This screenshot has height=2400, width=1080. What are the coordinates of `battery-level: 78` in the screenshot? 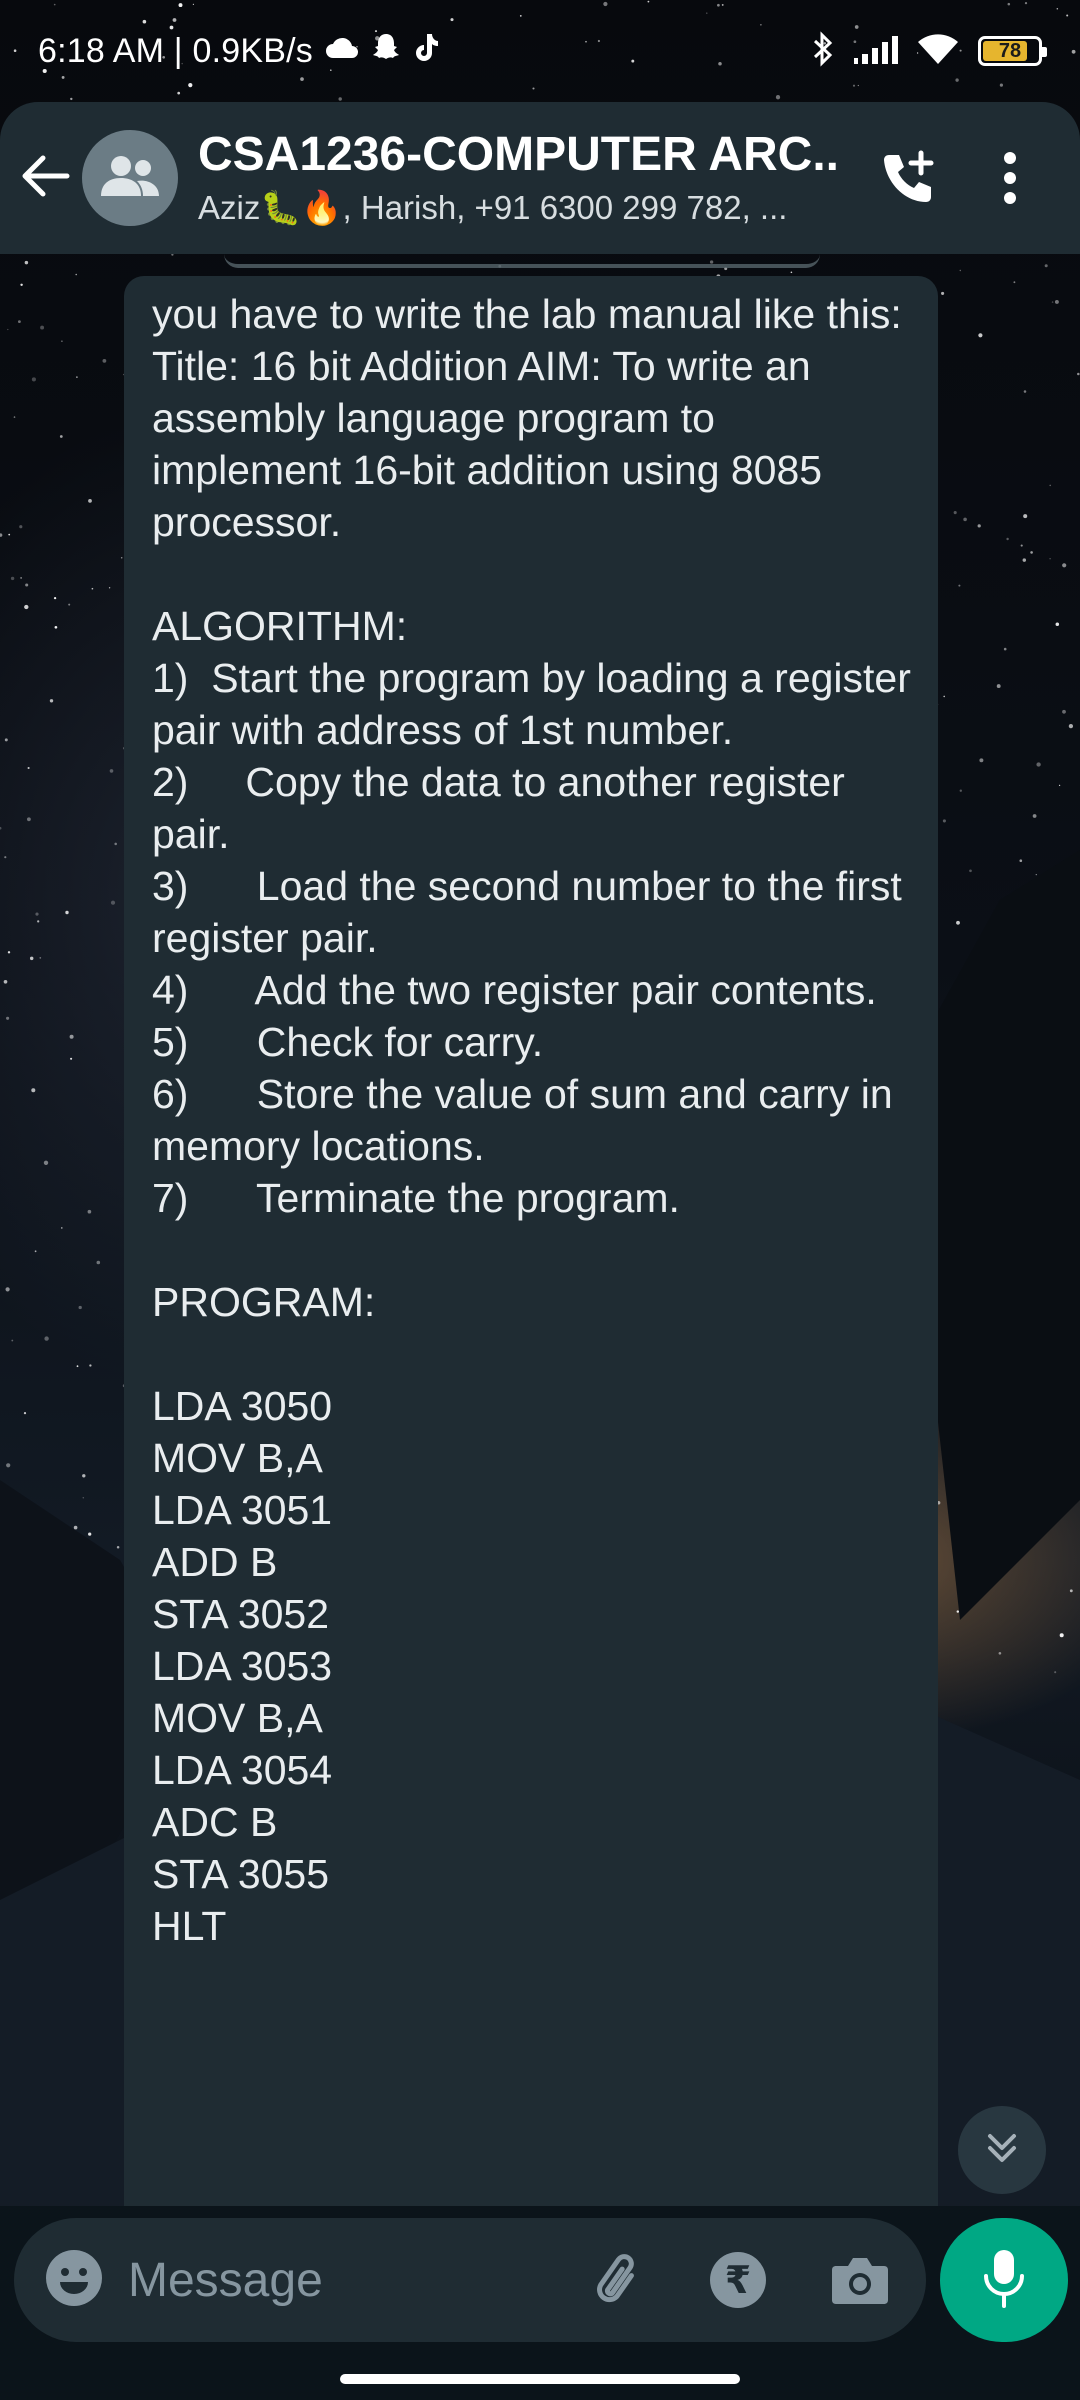 It's located at (1010, 50).